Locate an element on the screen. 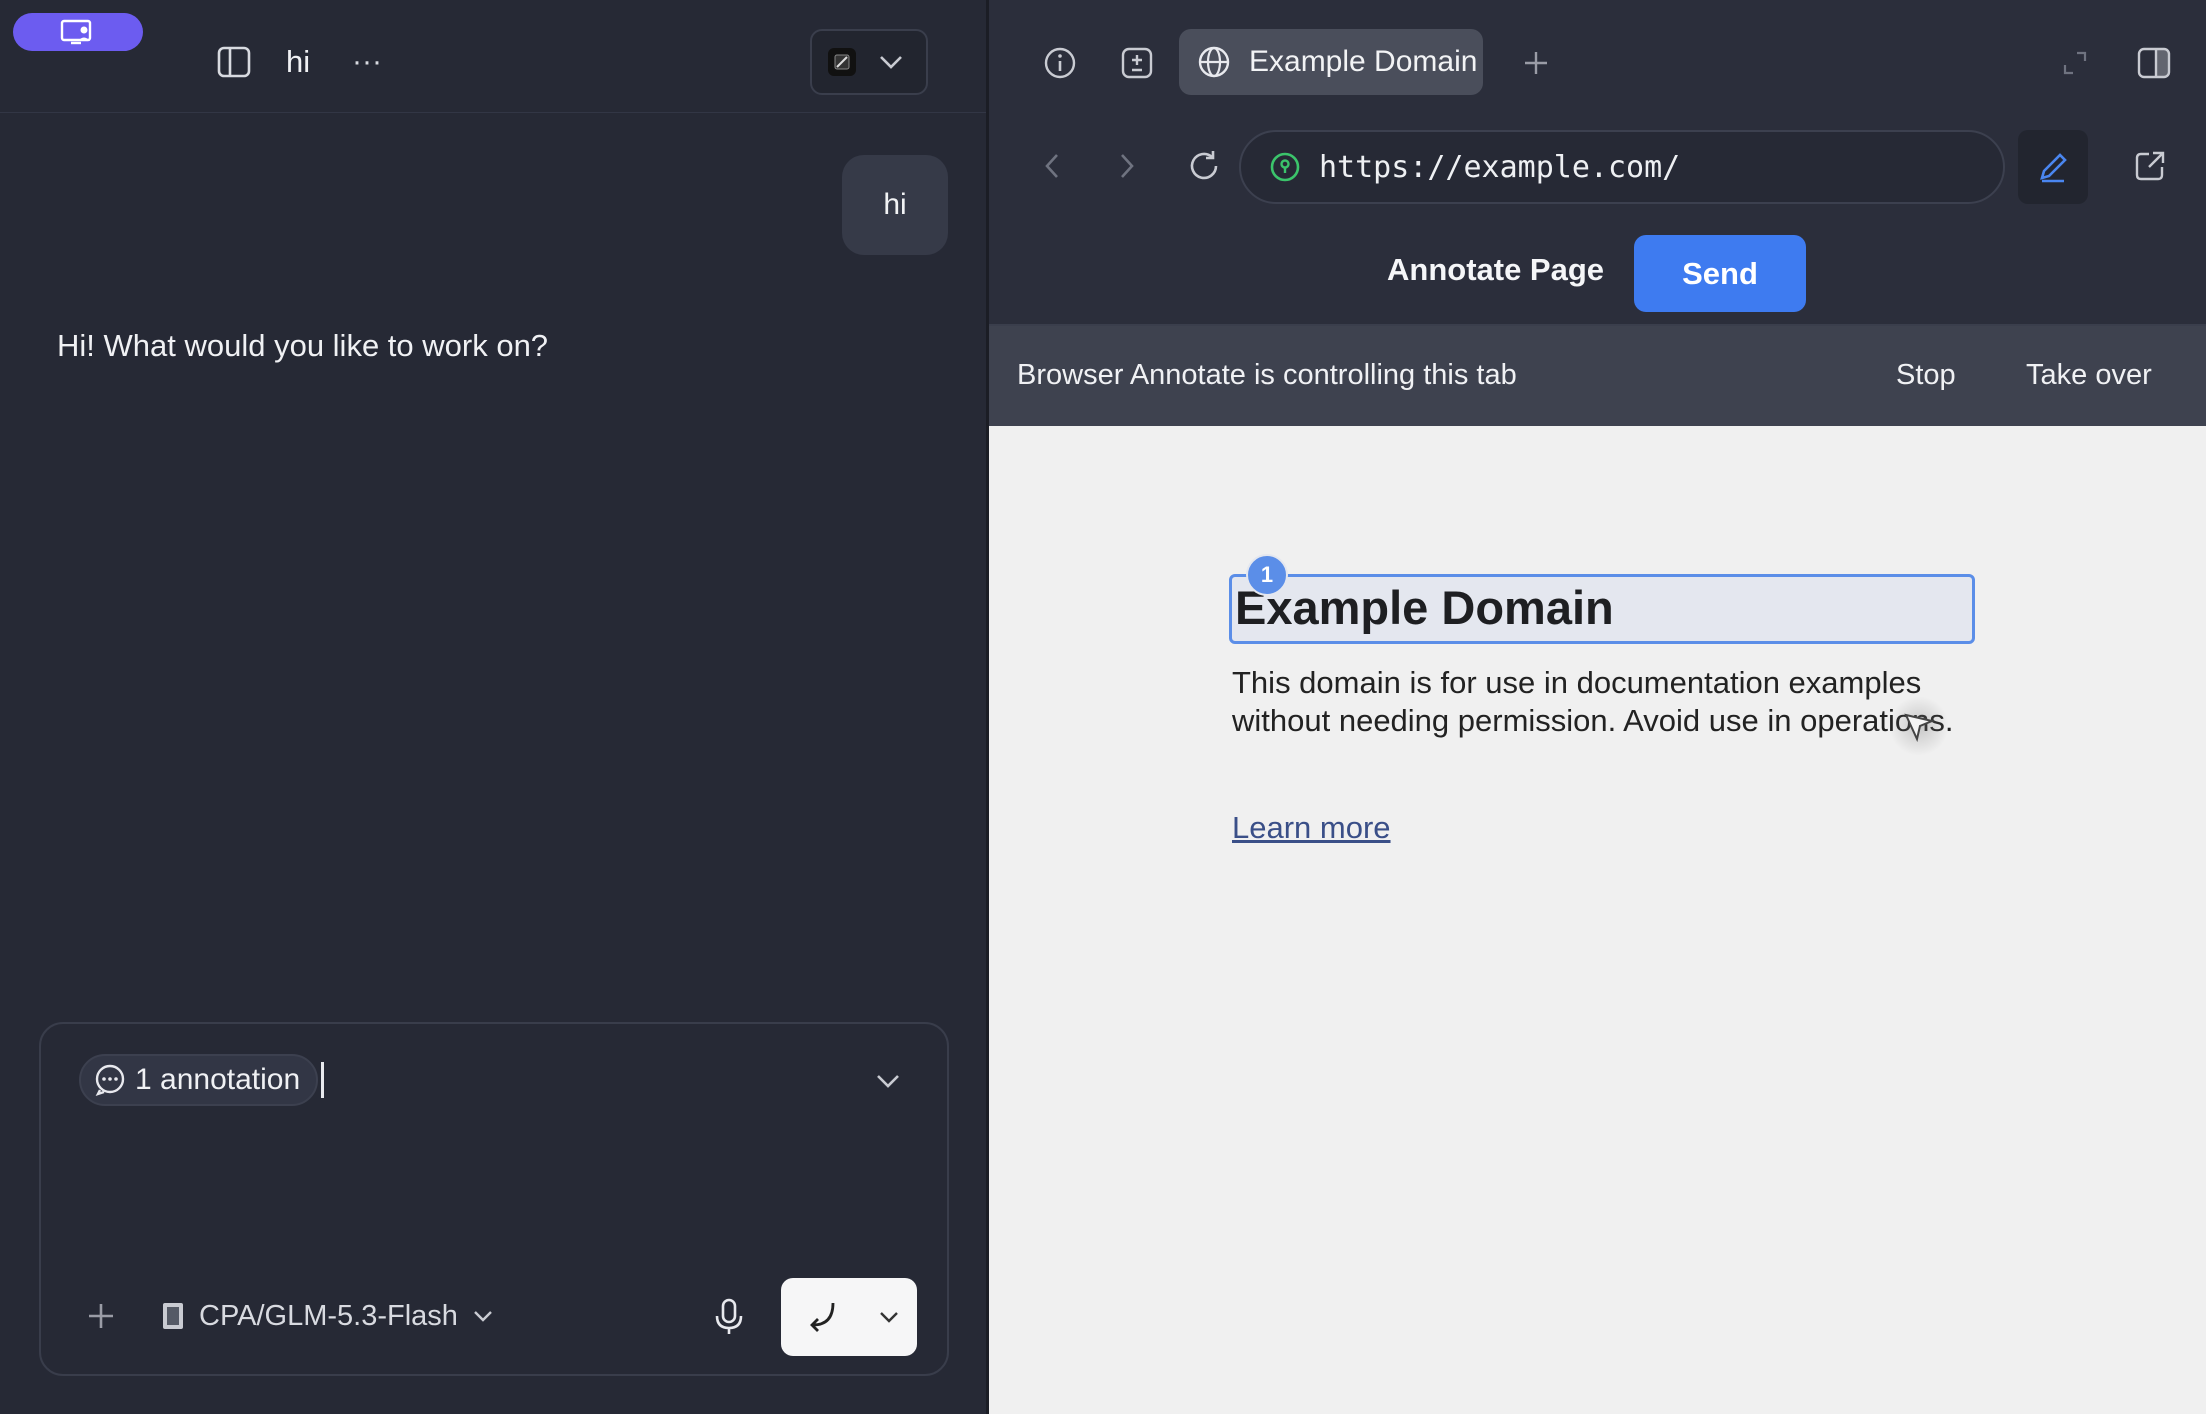  model-name: CPA/GLM-5.3-Flash is located at coordinates (328, 1315).